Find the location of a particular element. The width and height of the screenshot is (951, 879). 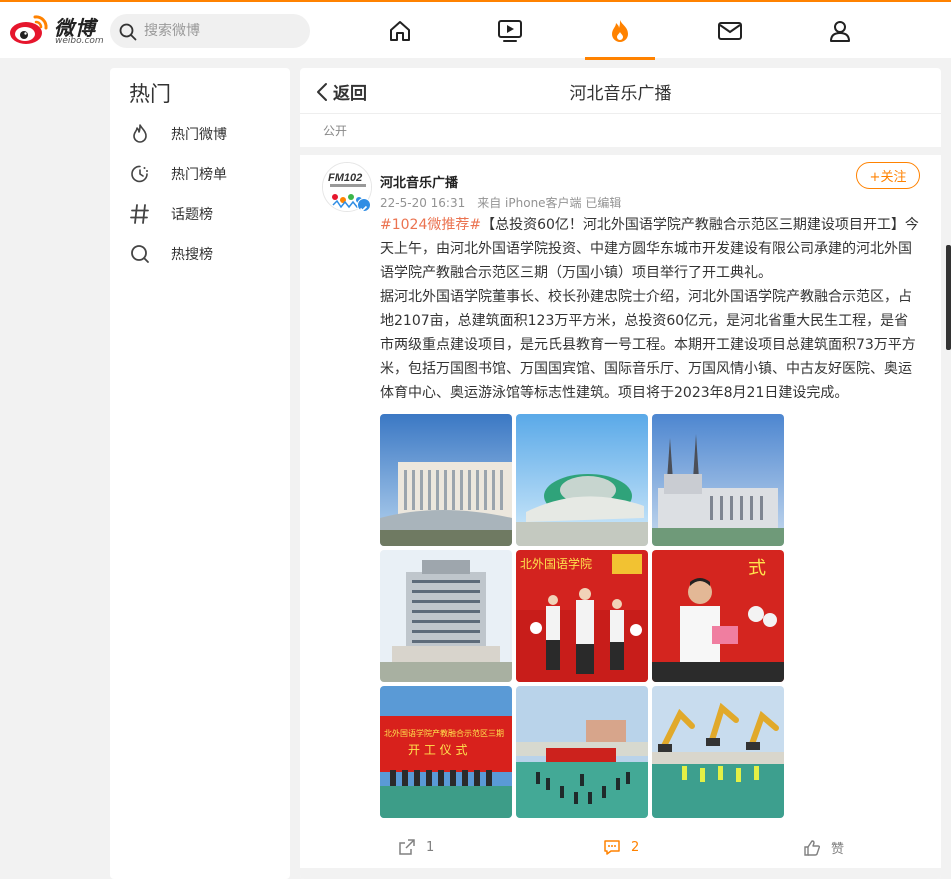

sidebar-item-hot-weibo: 热门微博 is located at coordinates (204, 134).